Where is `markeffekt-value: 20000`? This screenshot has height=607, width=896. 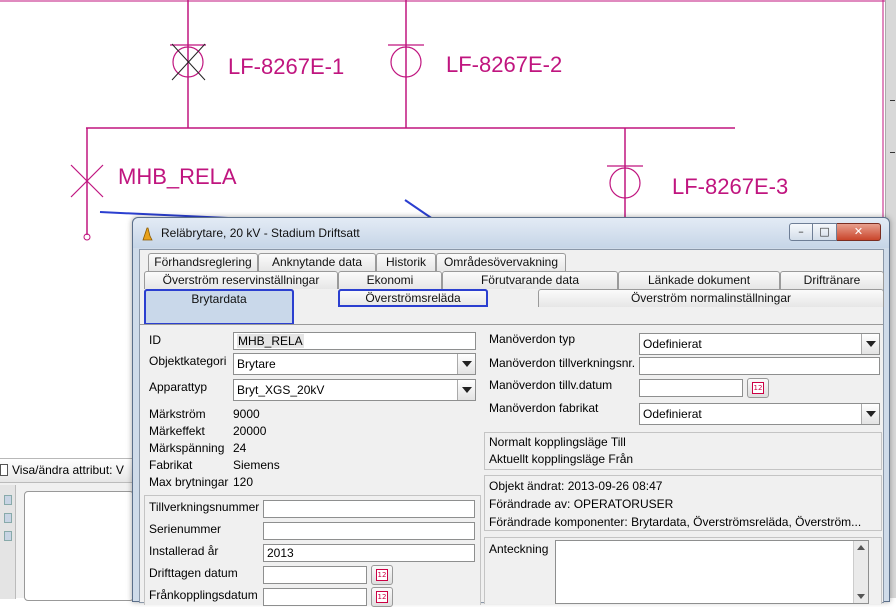 markeffekt-value: 20000 is located at coordinates (250, 431).